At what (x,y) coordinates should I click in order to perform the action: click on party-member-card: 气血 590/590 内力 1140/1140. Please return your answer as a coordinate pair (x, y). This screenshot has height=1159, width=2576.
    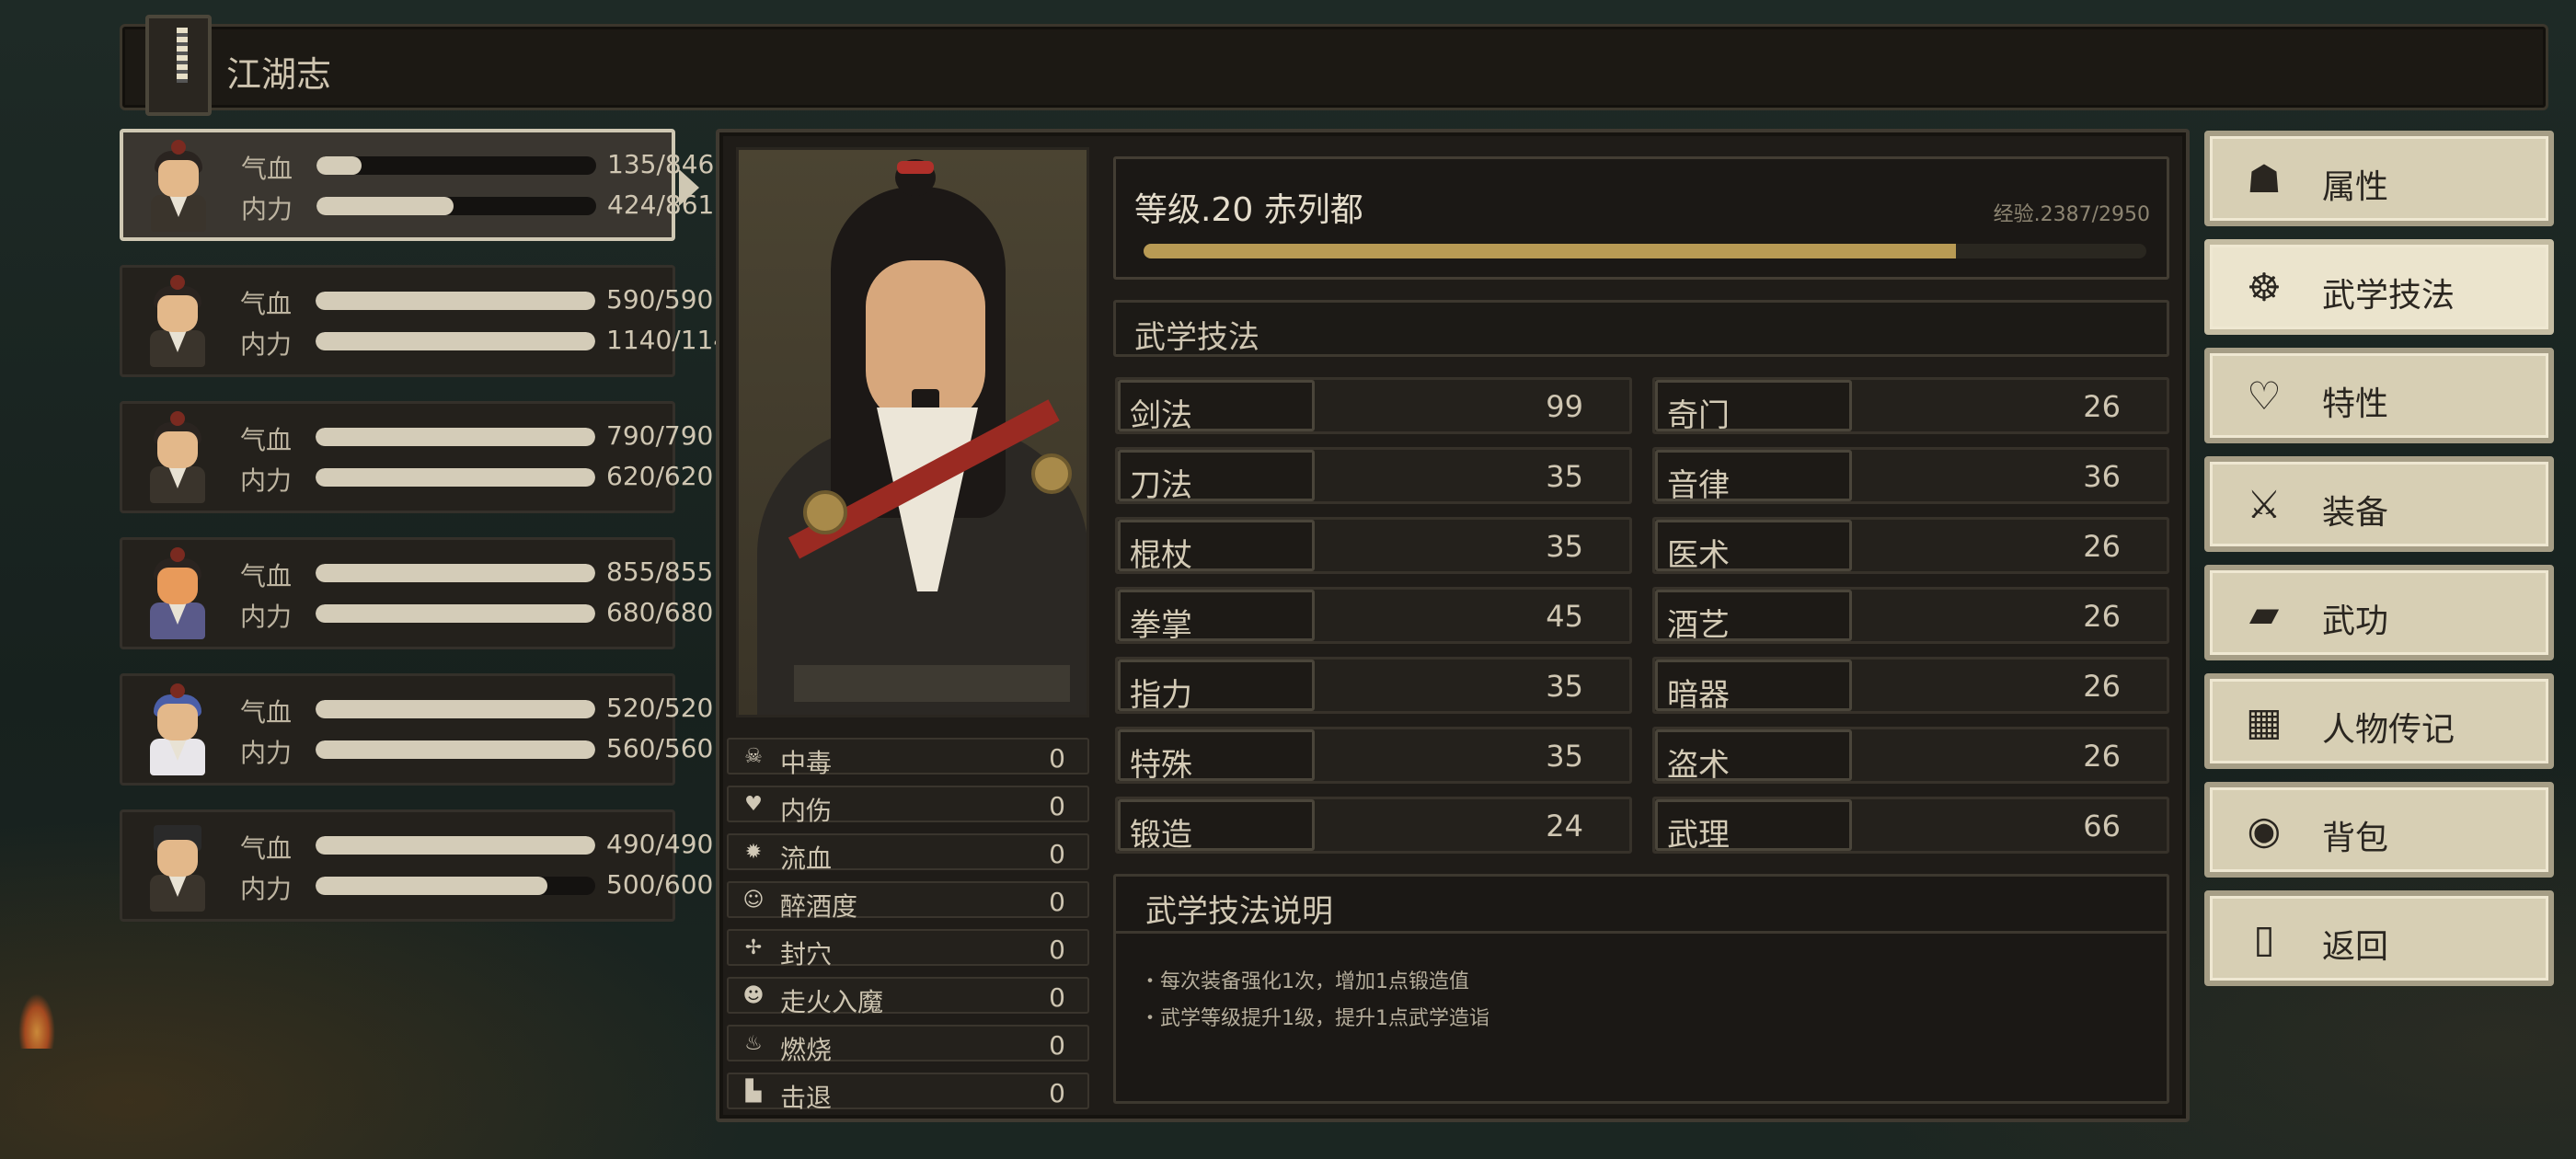
    Looking at the image, I should click on (433, 321).